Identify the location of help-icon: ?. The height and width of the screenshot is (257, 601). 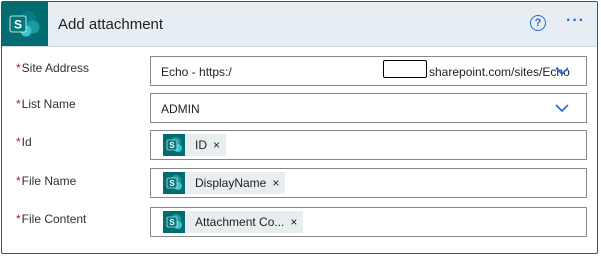
(538, 23).